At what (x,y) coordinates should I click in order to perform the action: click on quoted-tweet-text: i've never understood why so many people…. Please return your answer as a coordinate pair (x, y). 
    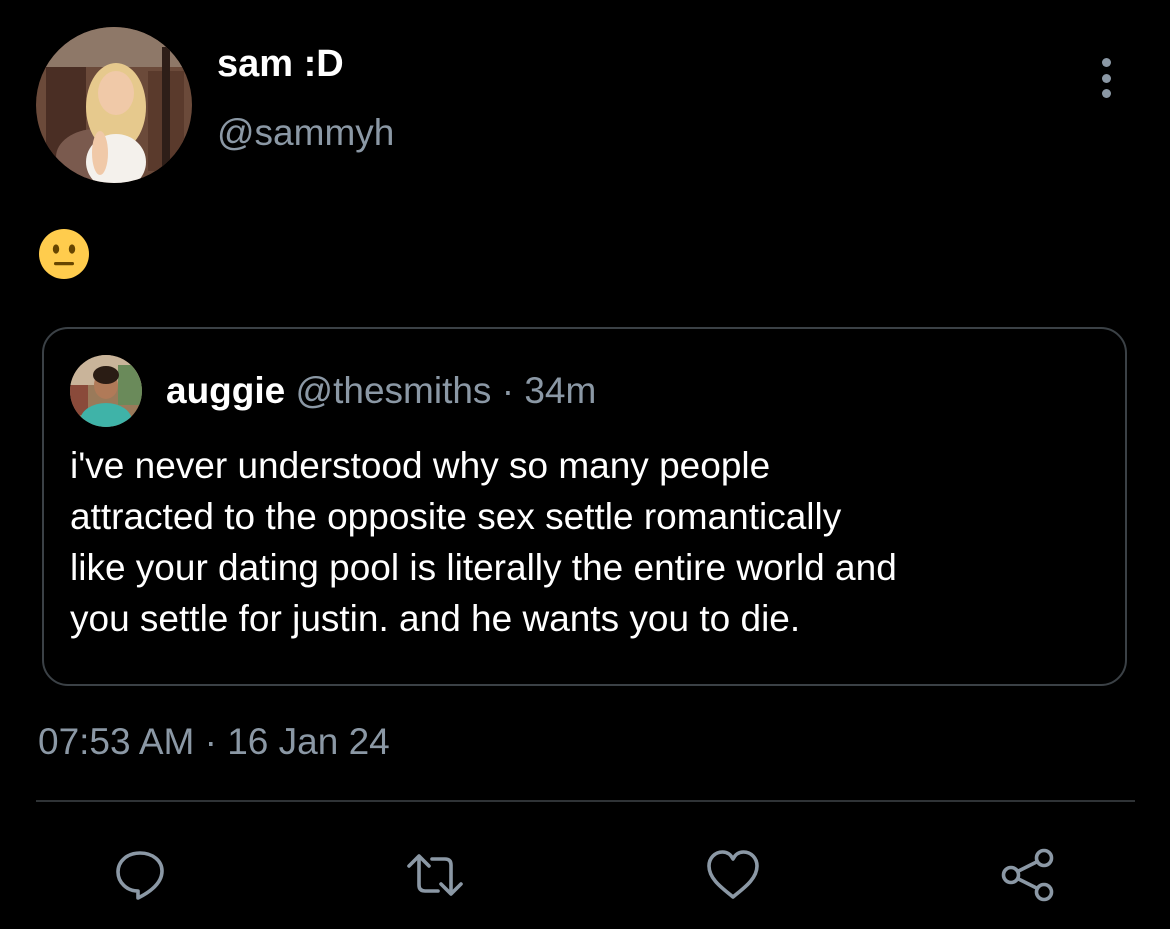
    Looking at the image, I should click on (483, 542).